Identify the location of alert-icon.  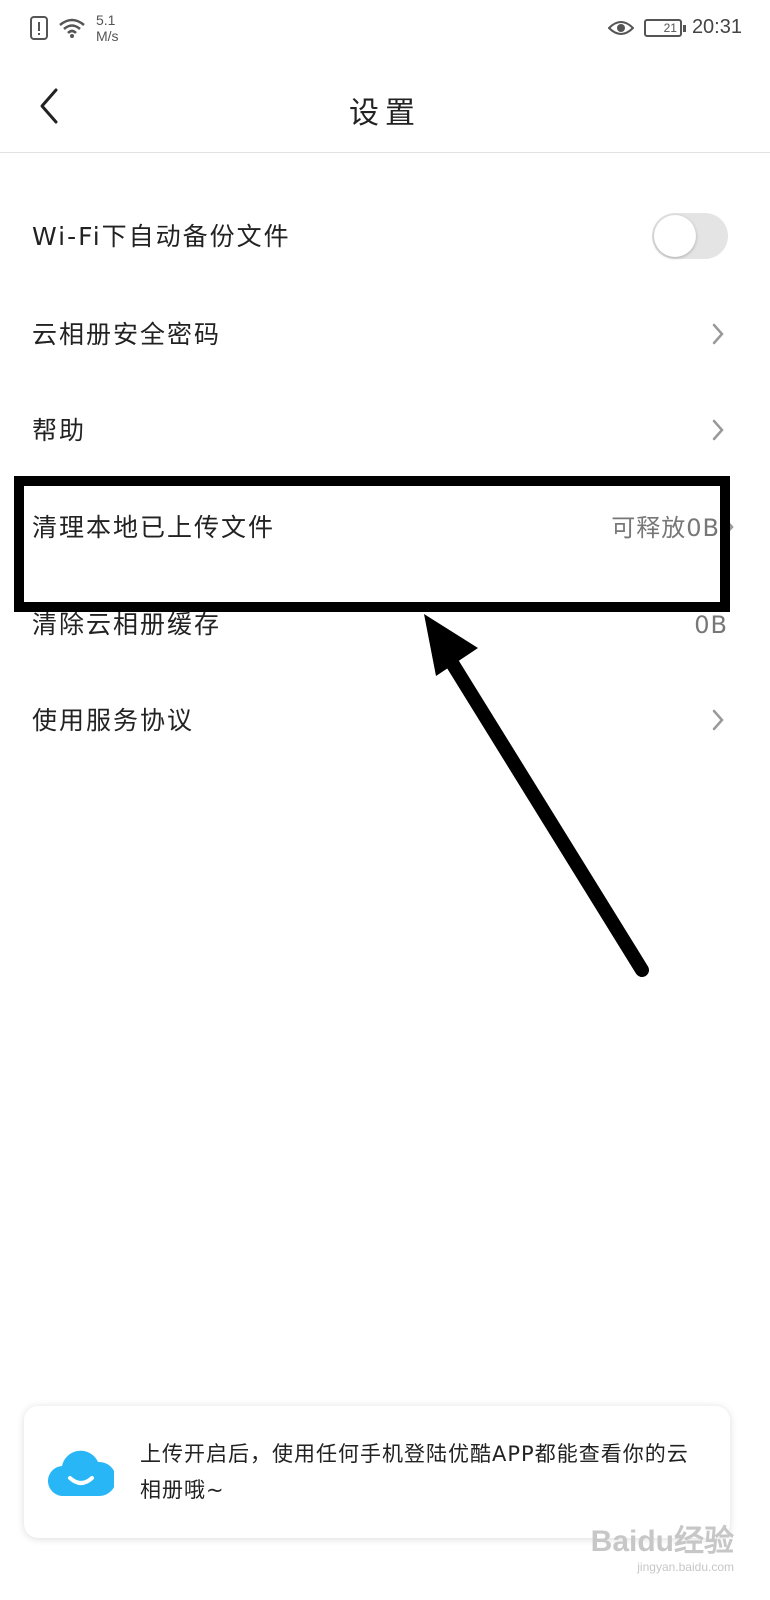
(39, 28).